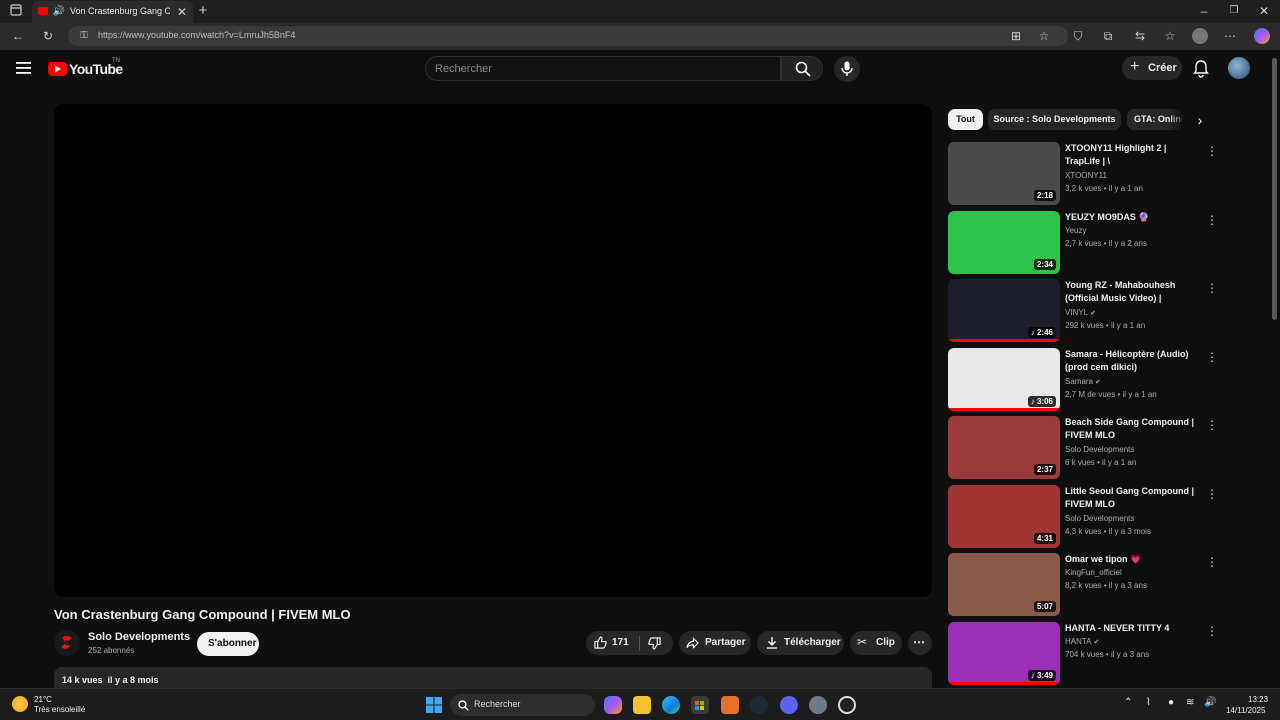 This screenshot has height=720, width=1280. Describe the element at coordinates (20, 704) in the screenshot. I see `sun-weather-icon` at that location.